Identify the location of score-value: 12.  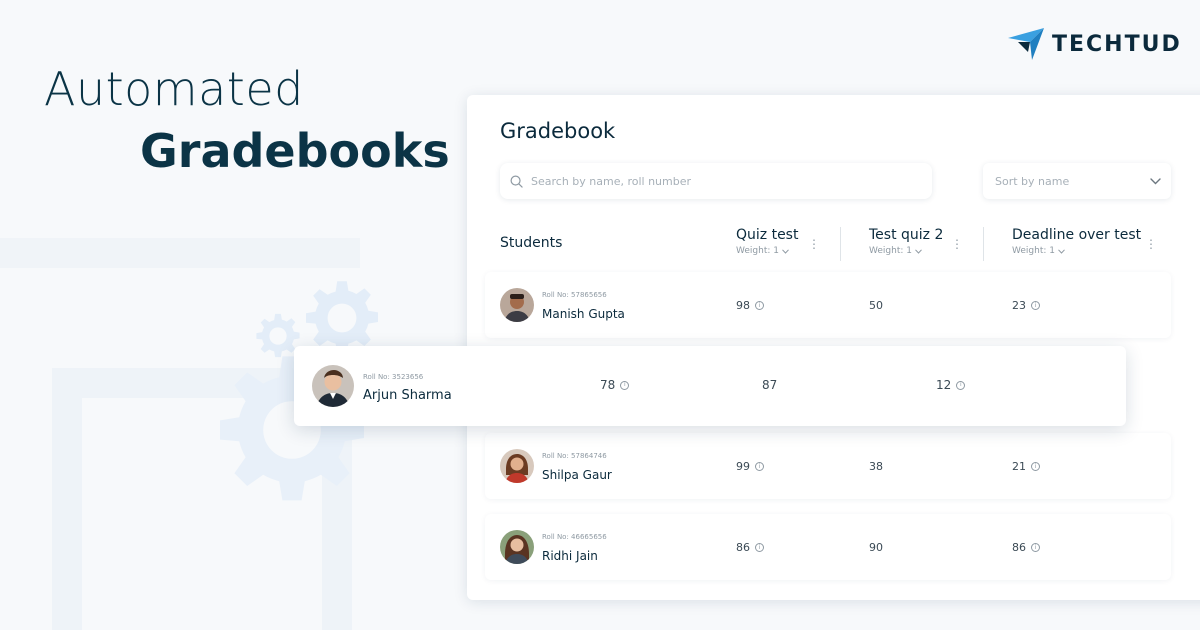
(944, 385).